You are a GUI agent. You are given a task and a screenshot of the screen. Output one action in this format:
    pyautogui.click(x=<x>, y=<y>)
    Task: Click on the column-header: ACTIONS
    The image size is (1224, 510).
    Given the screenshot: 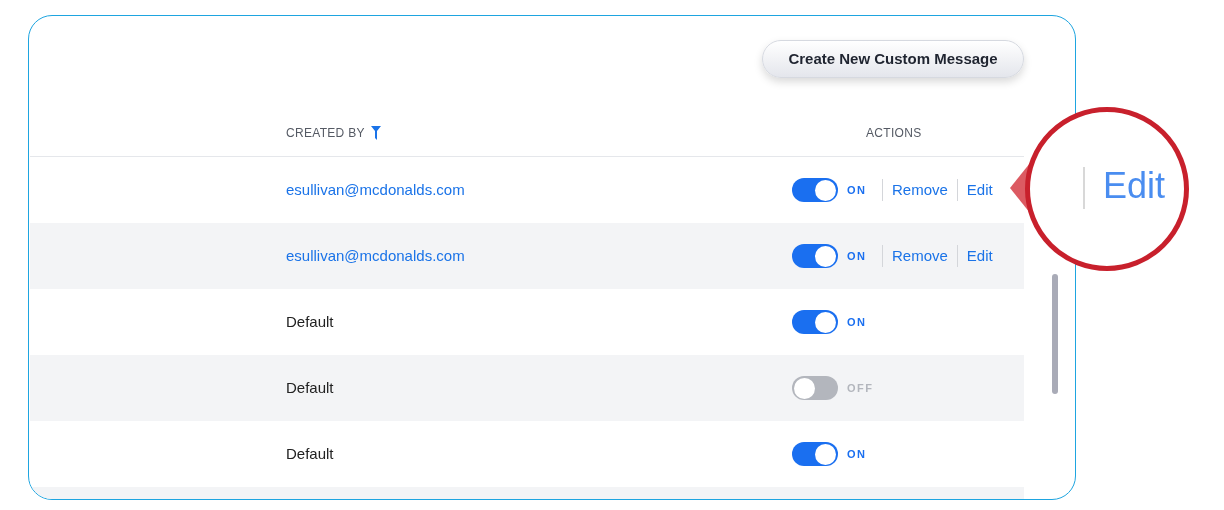 What is the action you would take?
    pyautogui.click(x=894, y=133)
    